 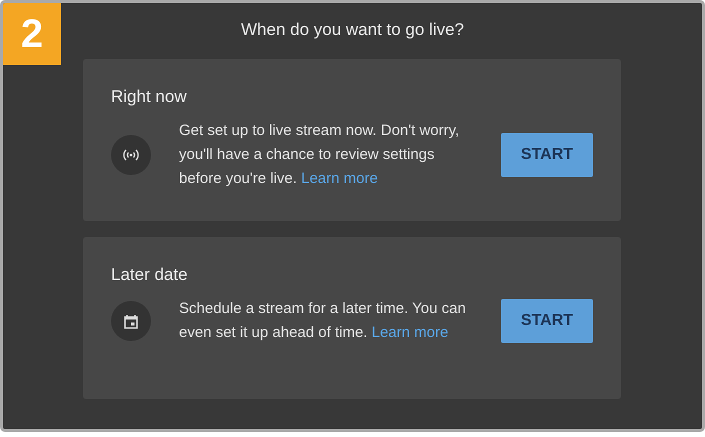 What do you see at coordinates (323, 321) in the screenshot?
I see `option-description: Schedule a stream for a later time. You can even set it up ahead of time. Learn more` at bounding box center [323, 321].